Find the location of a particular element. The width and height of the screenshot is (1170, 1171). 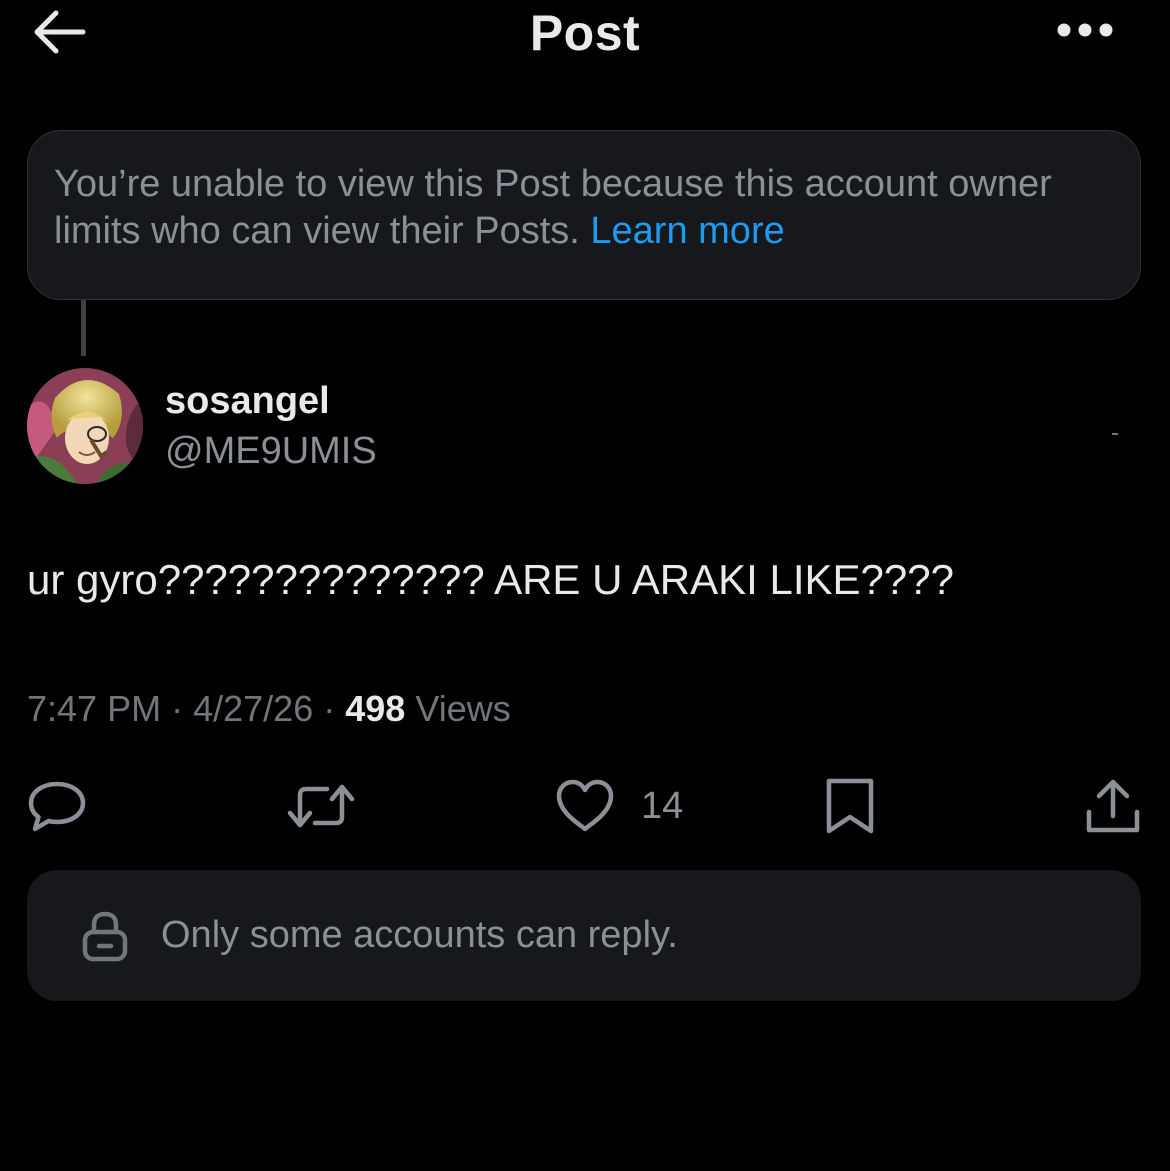

share-icon is located at coordinates (1113, 806).